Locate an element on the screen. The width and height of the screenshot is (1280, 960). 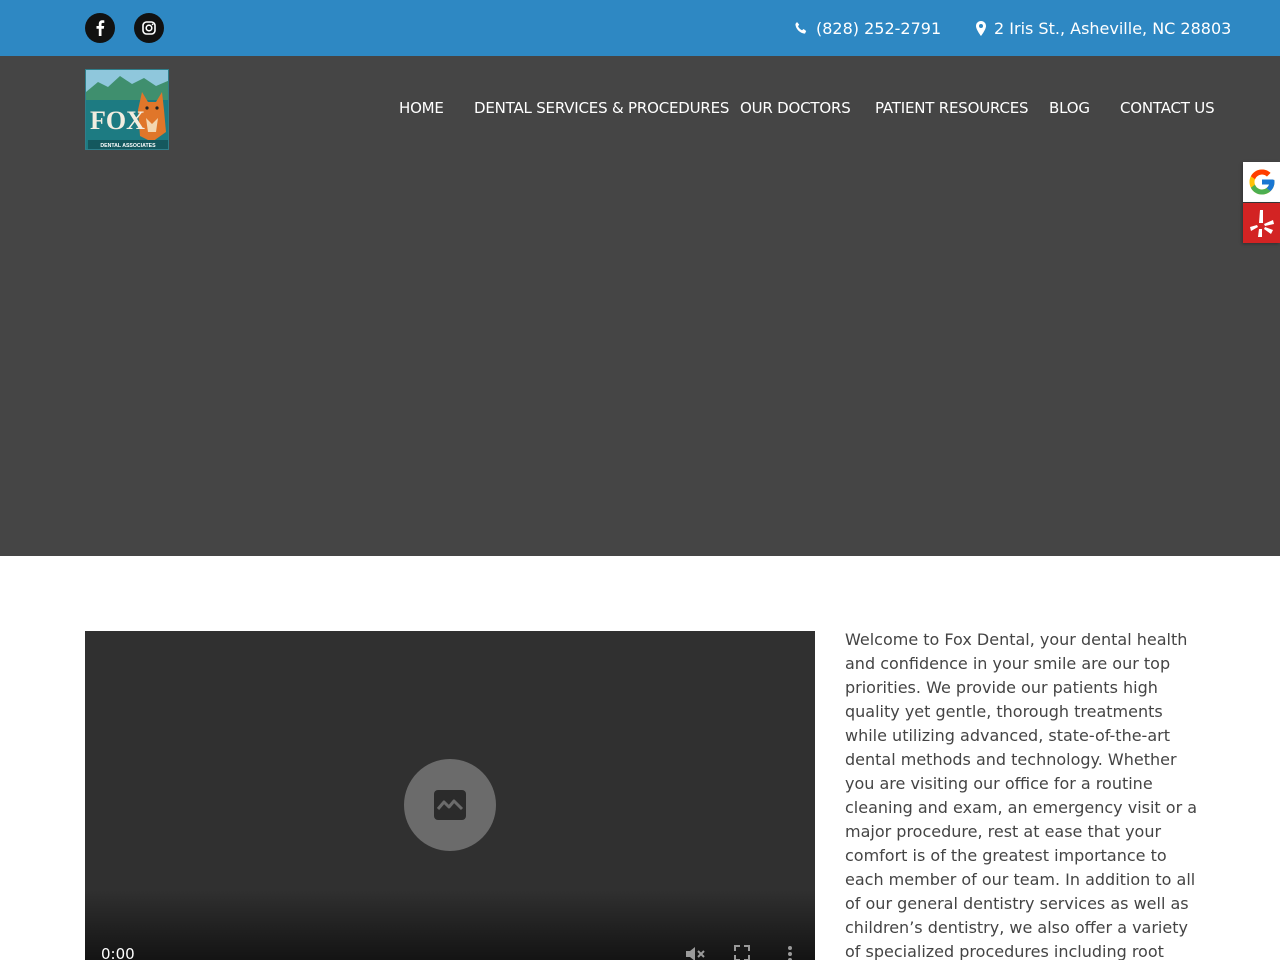
fox-logo-art: FOX DENTAL ASSOCIATES is located at coordinates (127, 109).